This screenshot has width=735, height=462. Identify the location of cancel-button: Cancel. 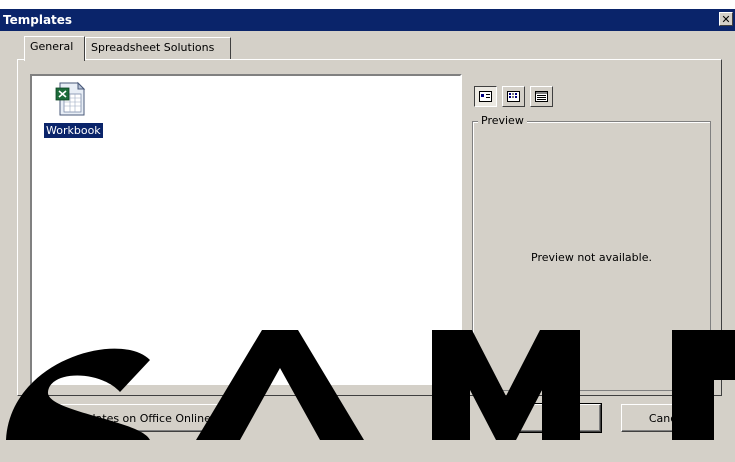
(667, 418).